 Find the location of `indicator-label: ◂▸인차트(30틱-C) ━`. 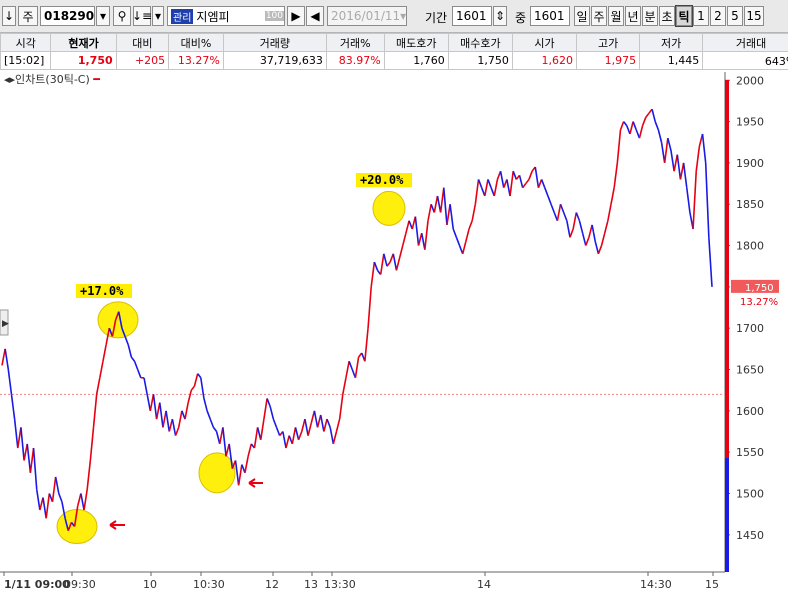

indicator-label: ◂▸인차트(30틱-C) ━ is located at coordinates (52, 79).